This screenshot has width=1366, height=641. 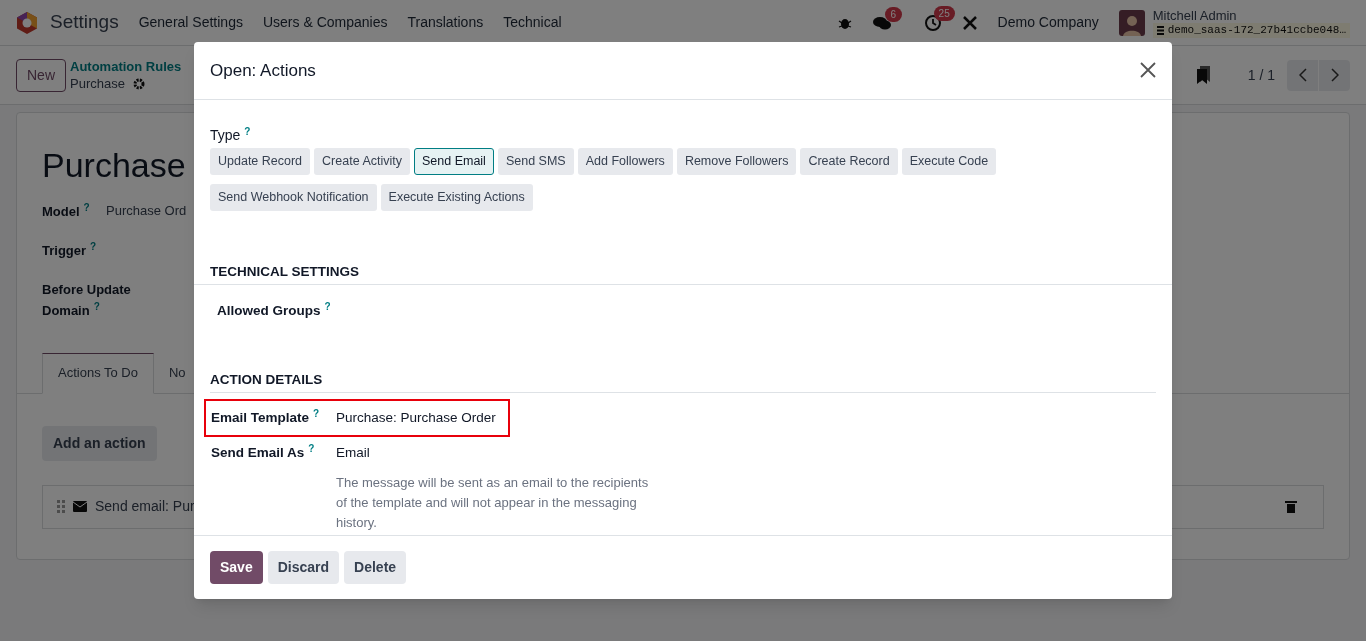 What do you see at coordinates (114, 165) in the screenshot?
I see `record-title: Purchase` at bounding box center [114, 165].